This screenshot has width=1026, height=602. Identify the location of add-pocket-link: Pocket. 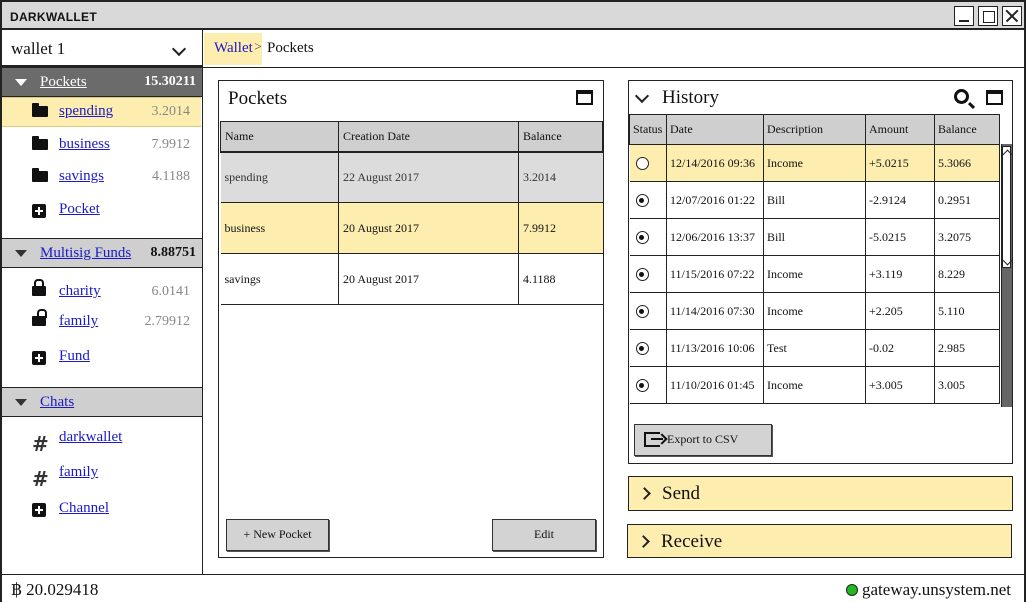
(101, 211).